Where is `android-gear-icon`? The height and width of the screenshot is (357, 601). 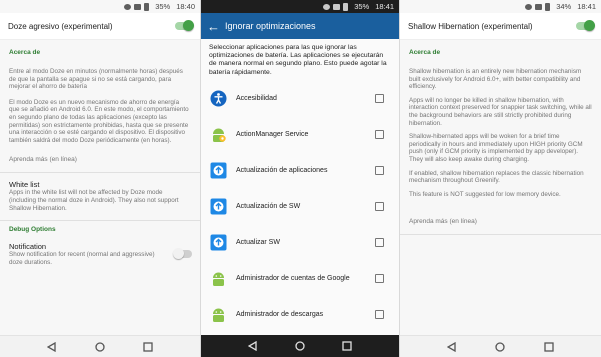
android-gear-icon is located at coordinates (218, 134).